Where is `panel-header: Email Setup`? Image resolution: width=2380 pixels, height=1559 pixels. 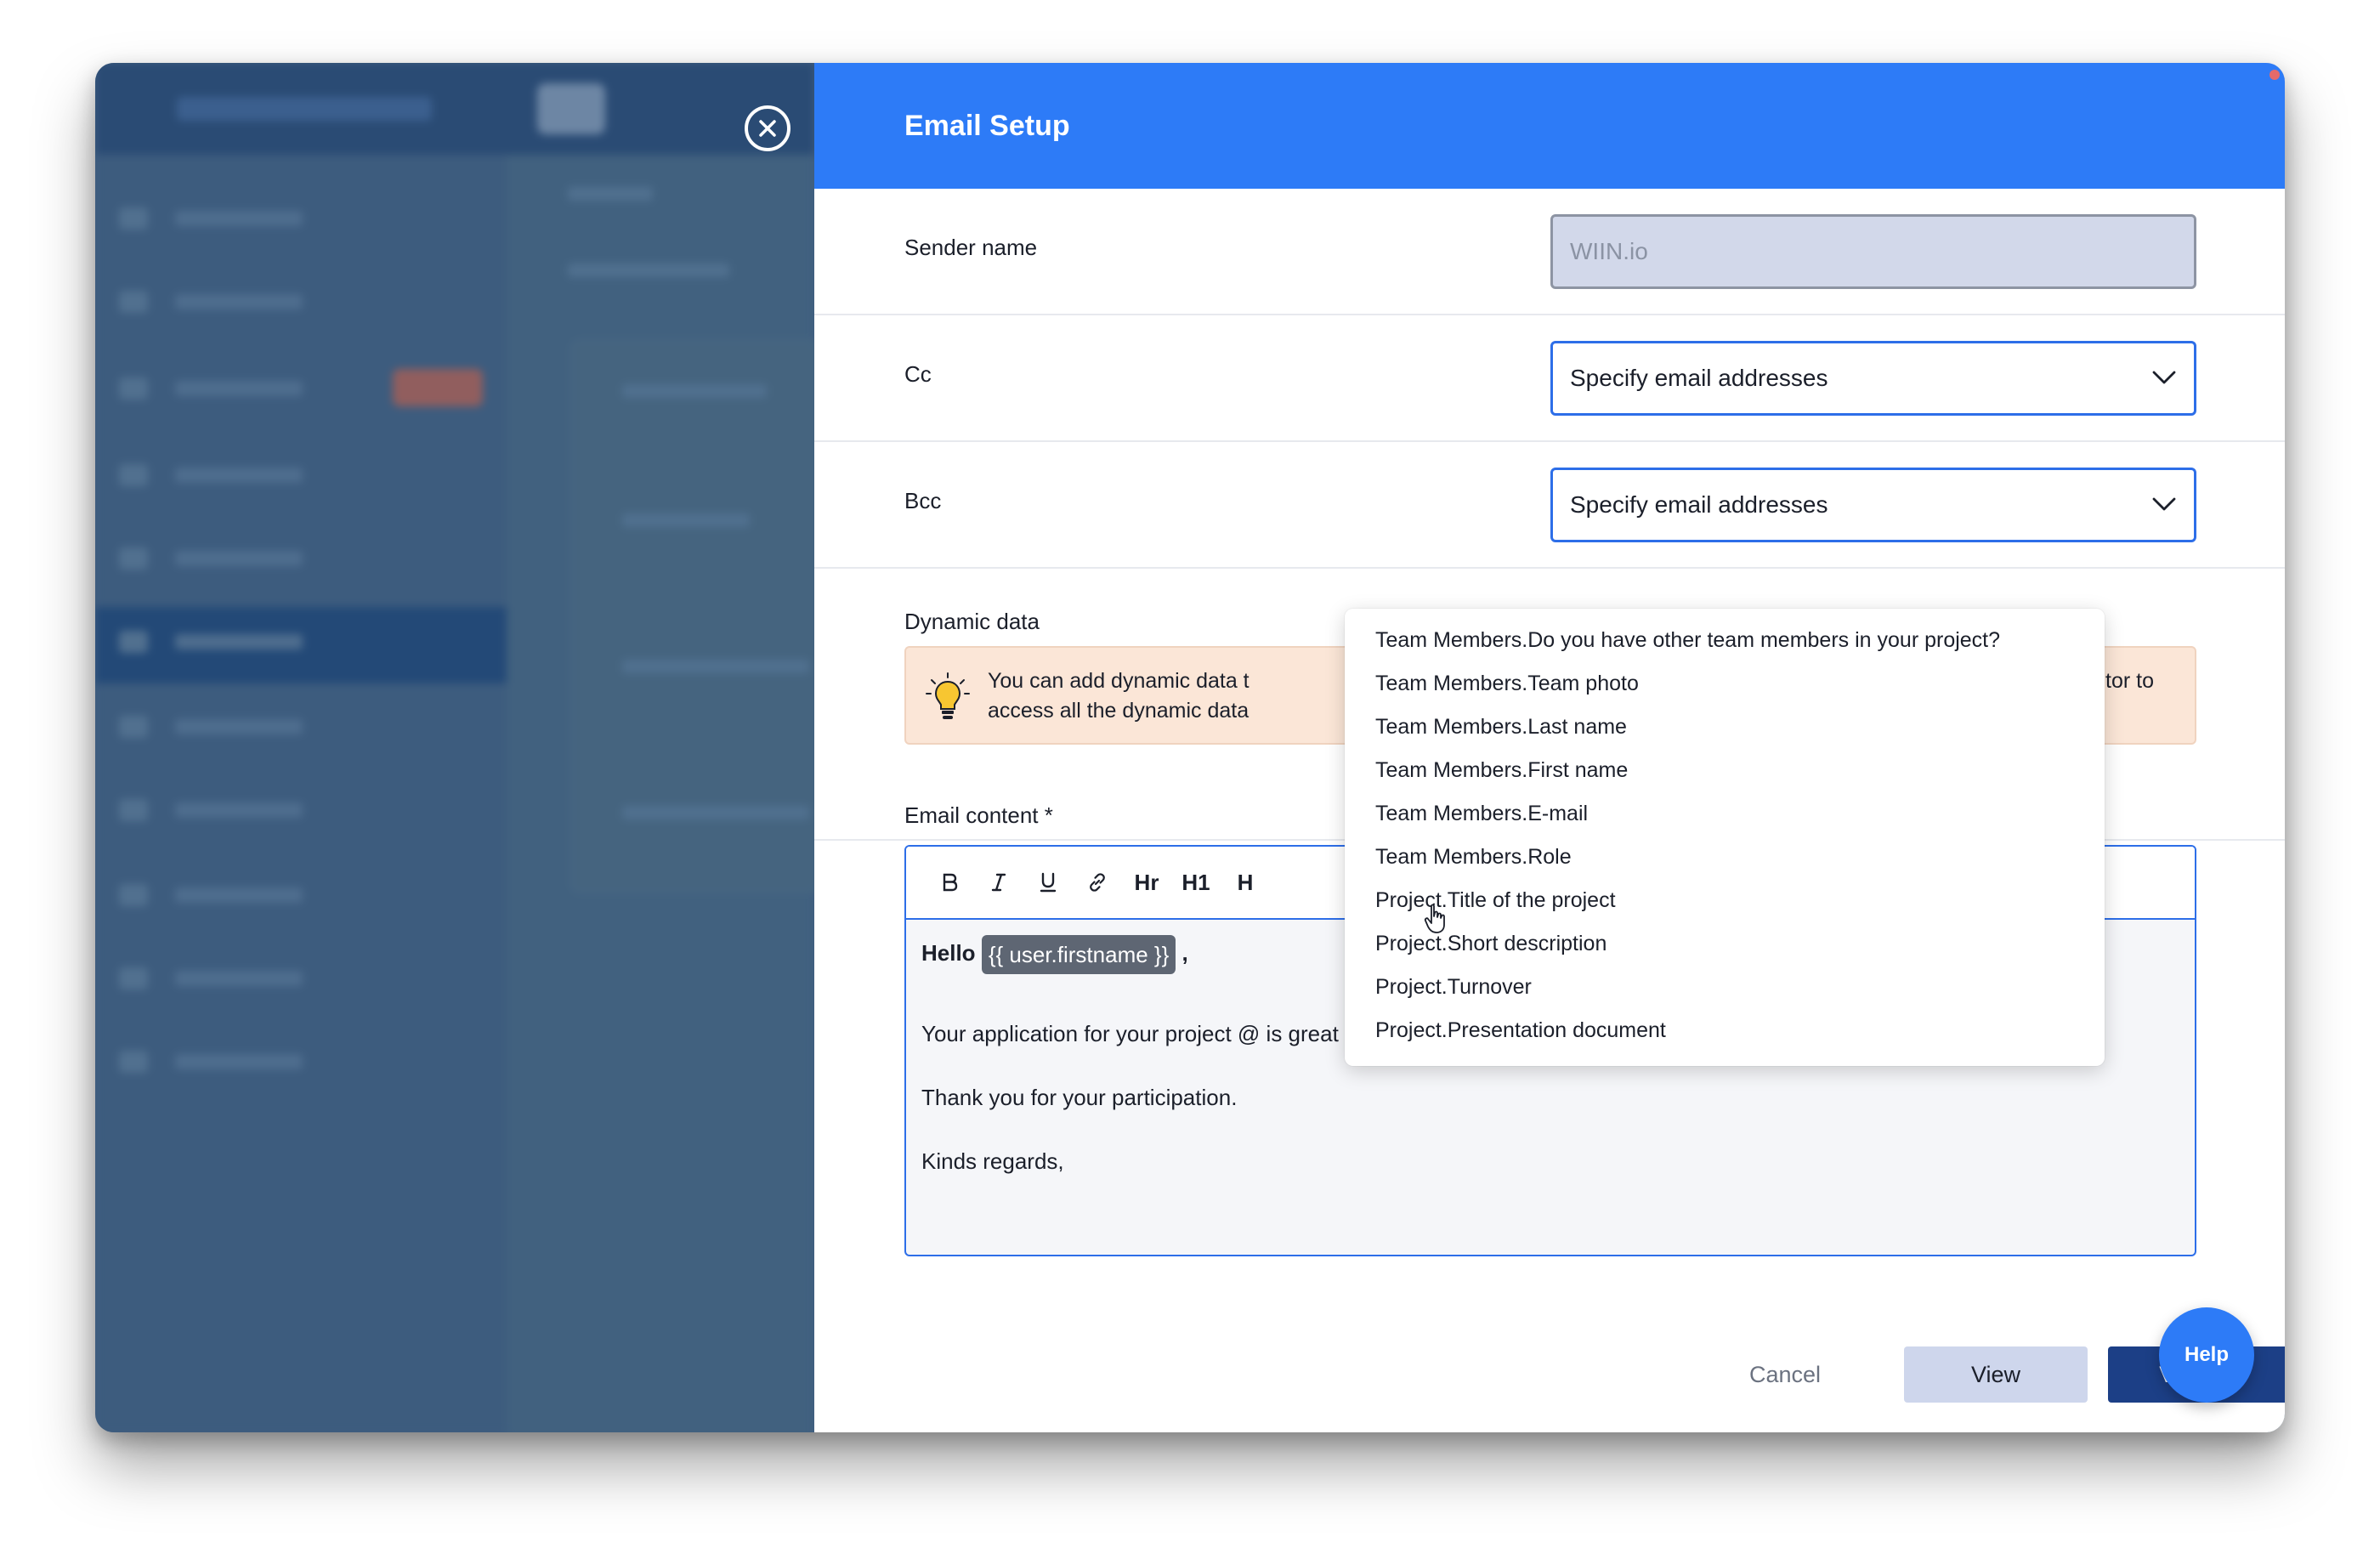 panel-header: Email Setup is located at coordinates (1549, 126).